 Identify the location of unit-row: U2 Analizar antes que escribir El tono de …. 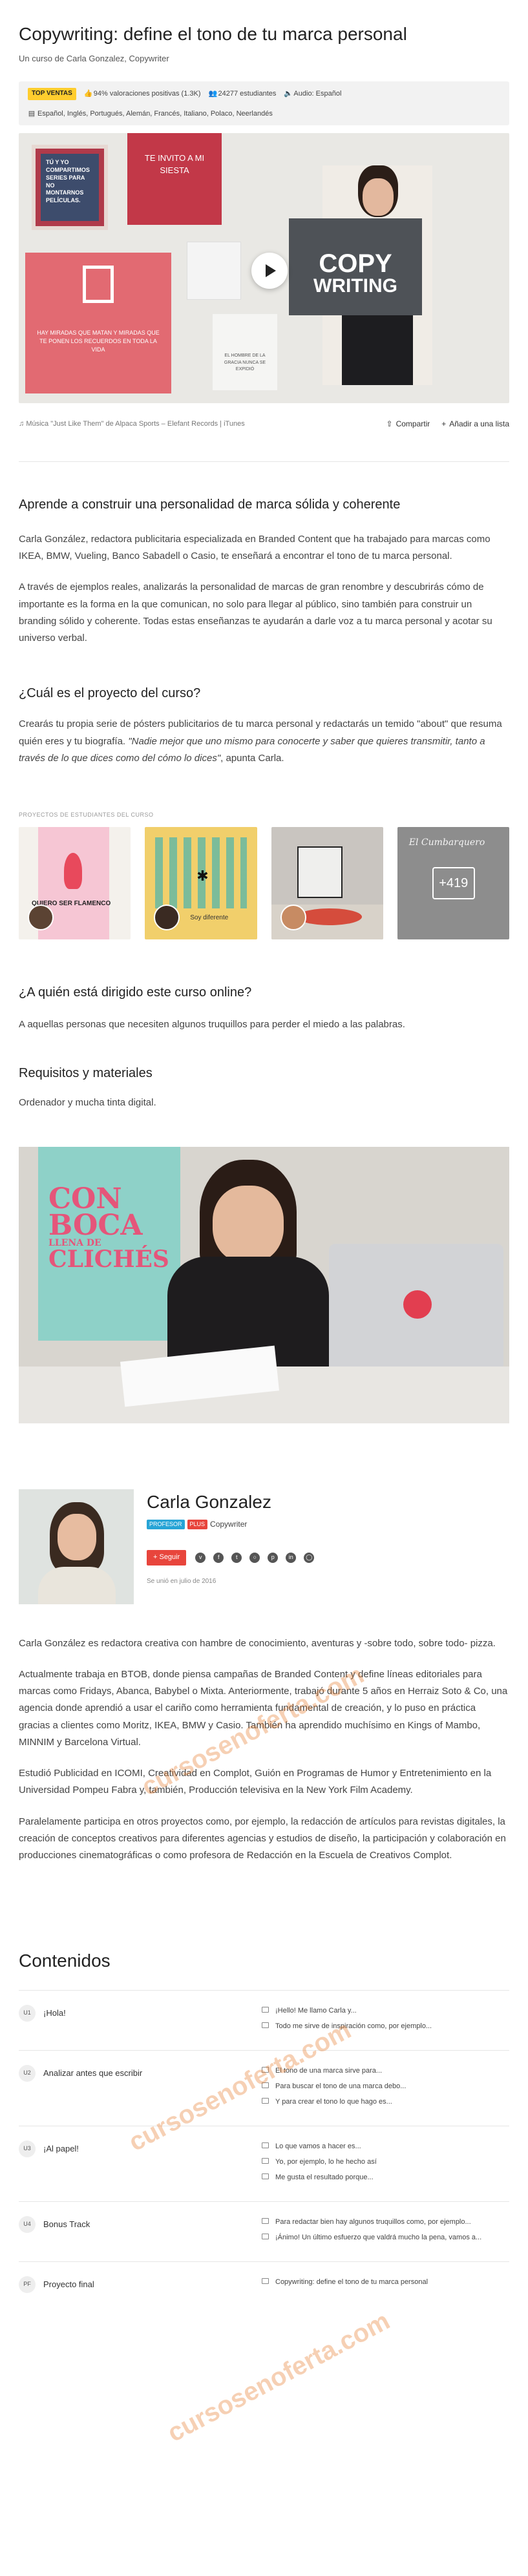
(264, 2087).